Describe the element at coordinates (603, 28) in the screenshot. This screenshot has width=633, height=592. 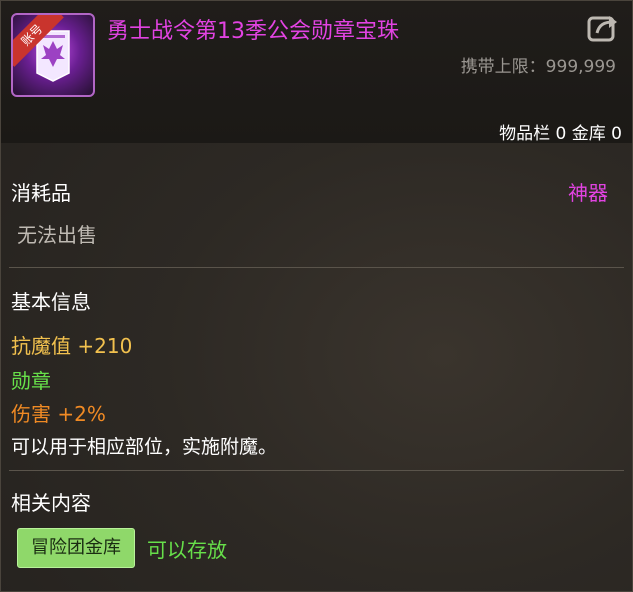
I see `share-icon` at that location.